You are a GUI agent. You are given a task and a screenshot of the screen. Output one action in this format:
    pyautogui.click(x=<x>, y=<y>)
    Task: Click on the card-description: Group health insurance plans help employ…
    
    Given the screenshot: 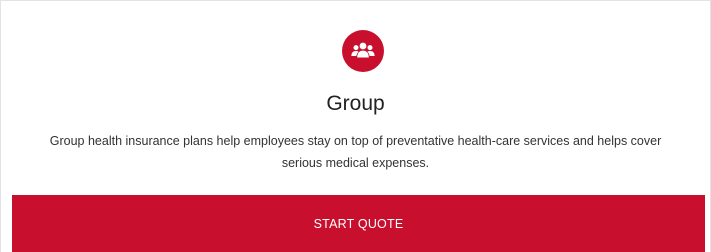 What is the action you would take?
    pyautogui.click(x=355, y=152)
    